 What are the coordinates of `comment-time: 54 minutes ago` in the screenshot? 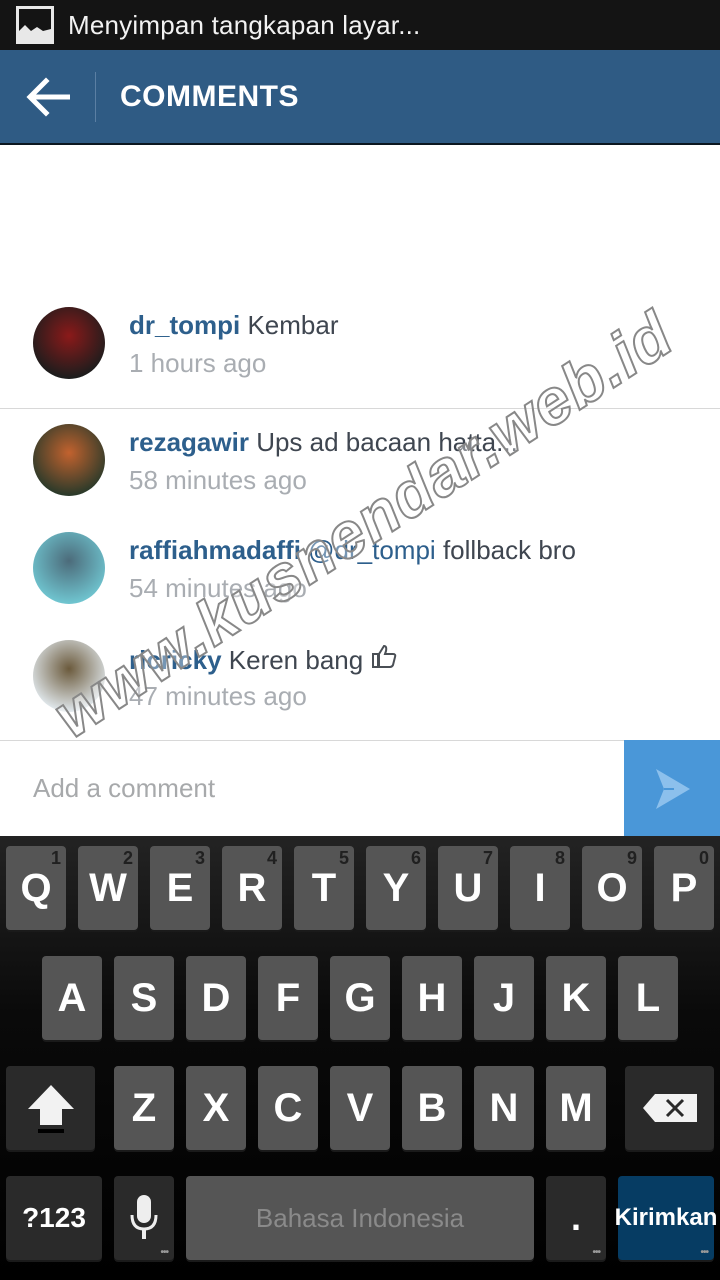 It's located at (218, 588).